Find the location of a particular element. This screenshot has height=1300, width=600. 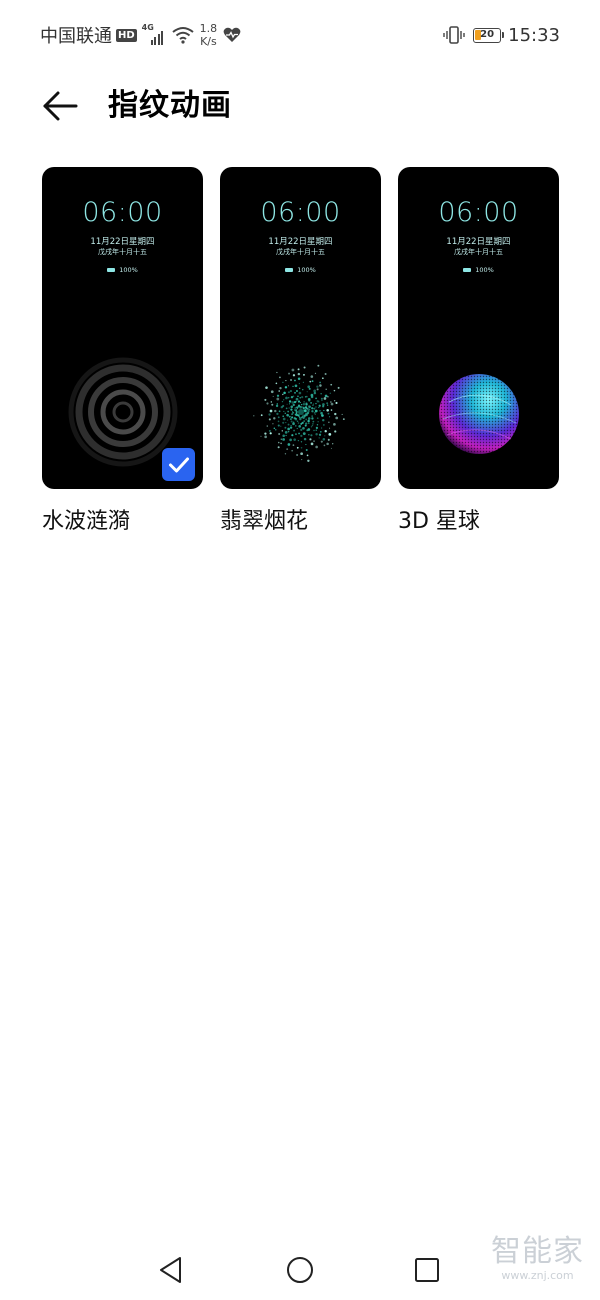

fireworks-graphic is located at coordinates (298, 413).